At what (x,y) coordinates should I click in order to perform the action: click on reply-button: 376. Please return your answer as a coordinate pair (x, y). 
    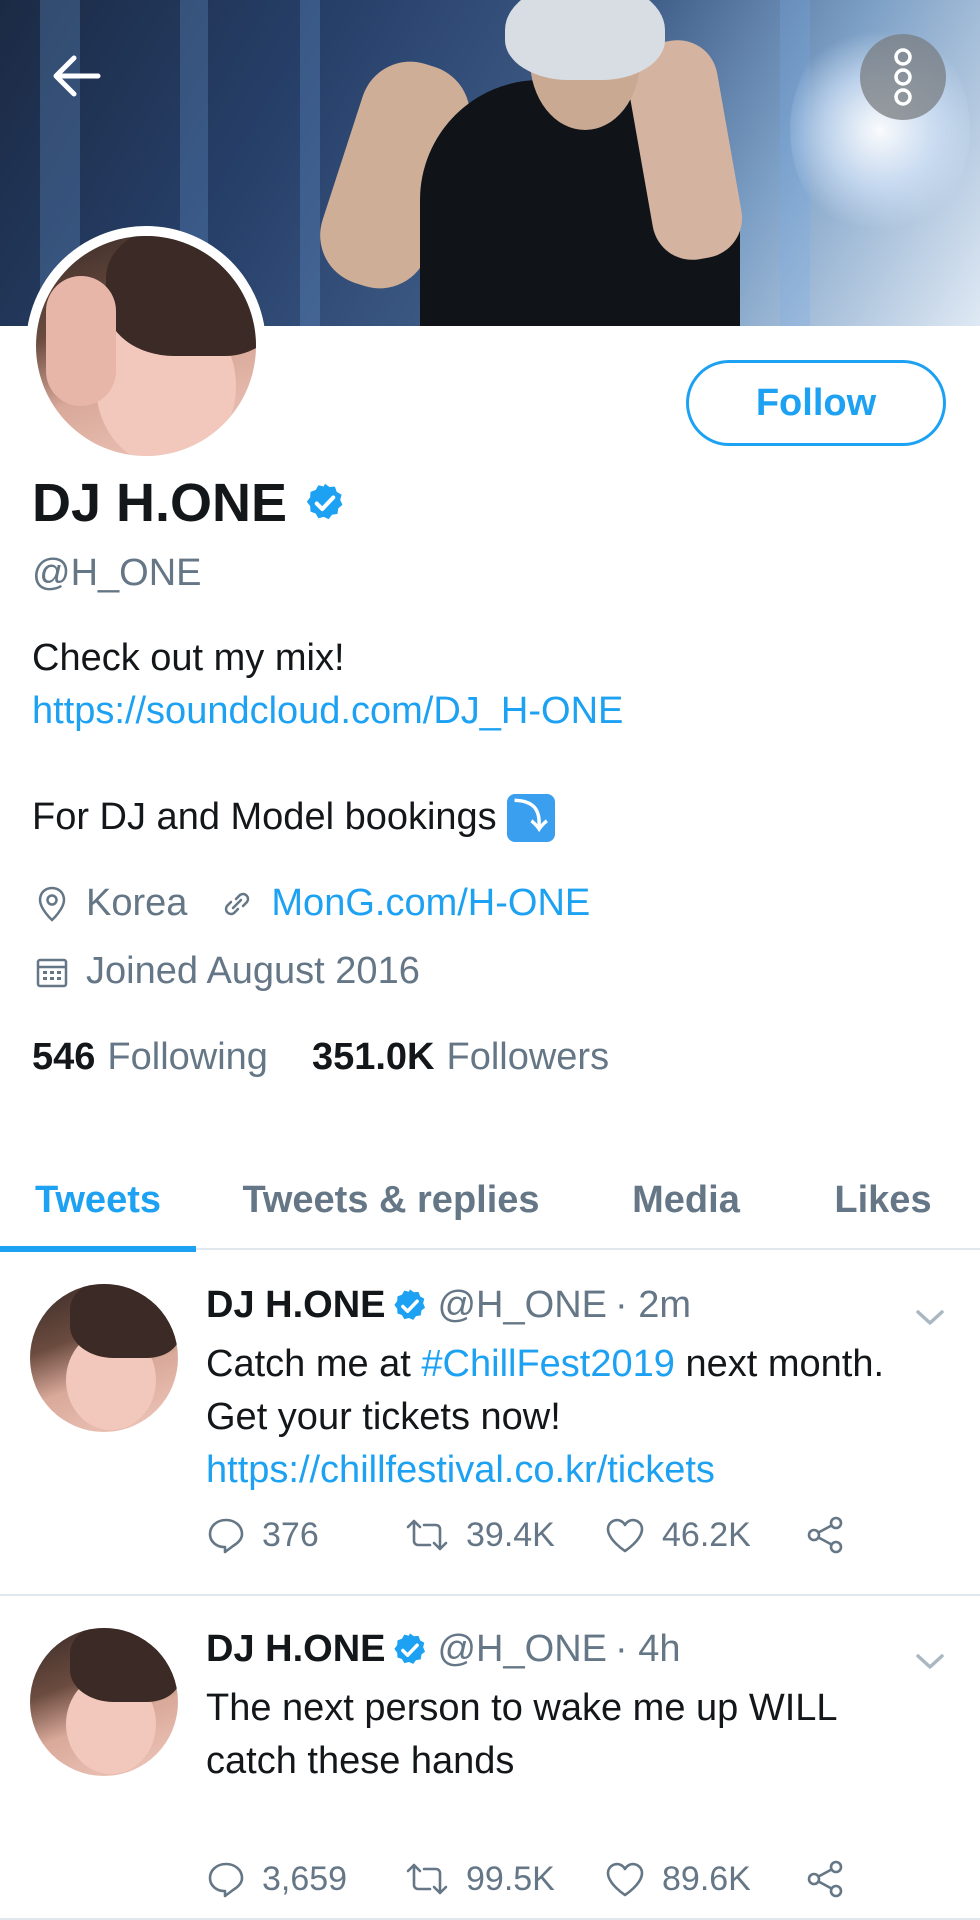
    Looking at the image, I should click on (305, 1535).